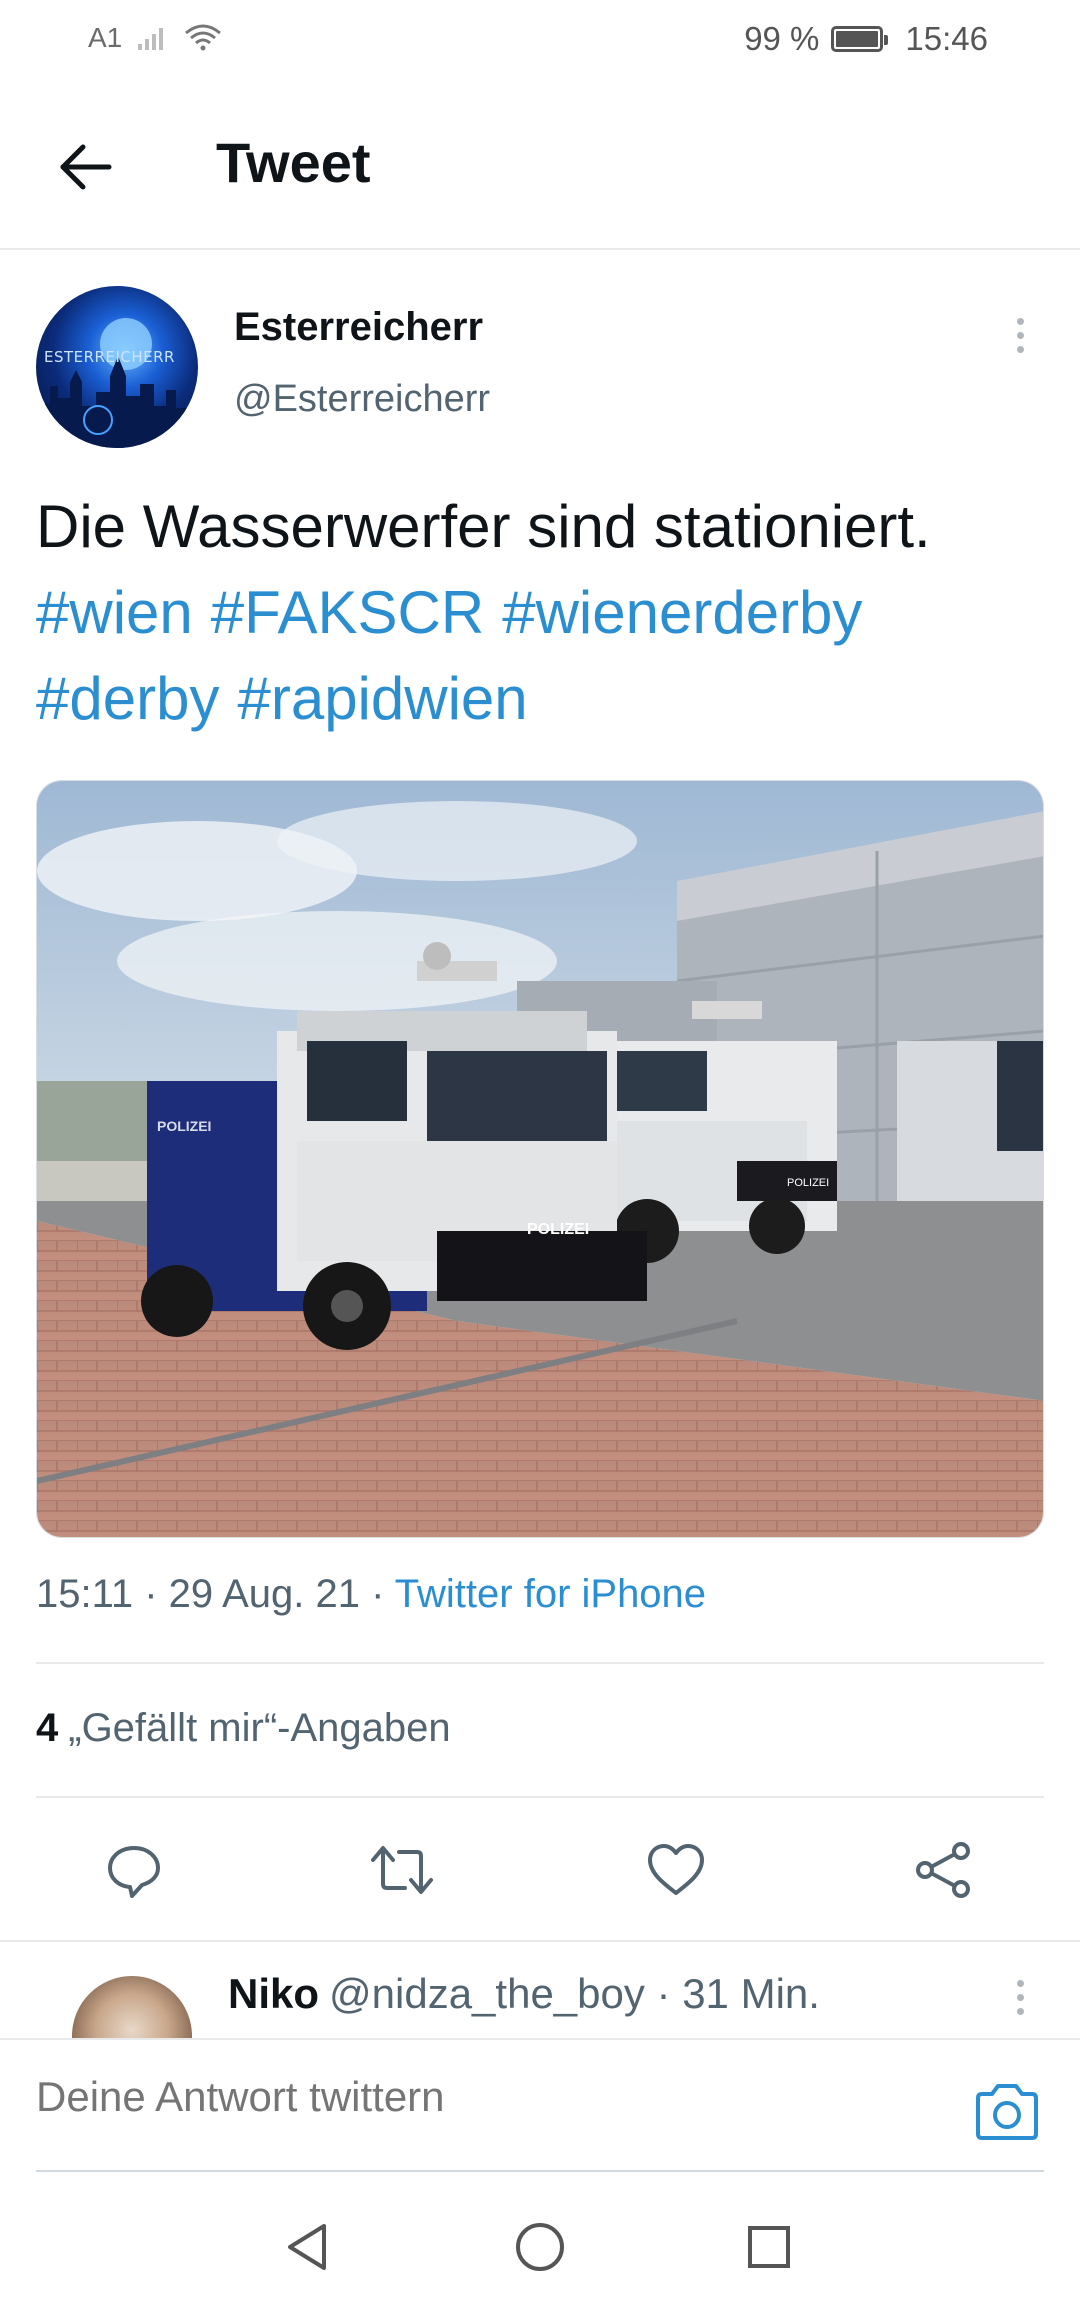 This screenshot has width=1080, height=2312. I want to click on system-navigation-bar, so click(540, 2242).